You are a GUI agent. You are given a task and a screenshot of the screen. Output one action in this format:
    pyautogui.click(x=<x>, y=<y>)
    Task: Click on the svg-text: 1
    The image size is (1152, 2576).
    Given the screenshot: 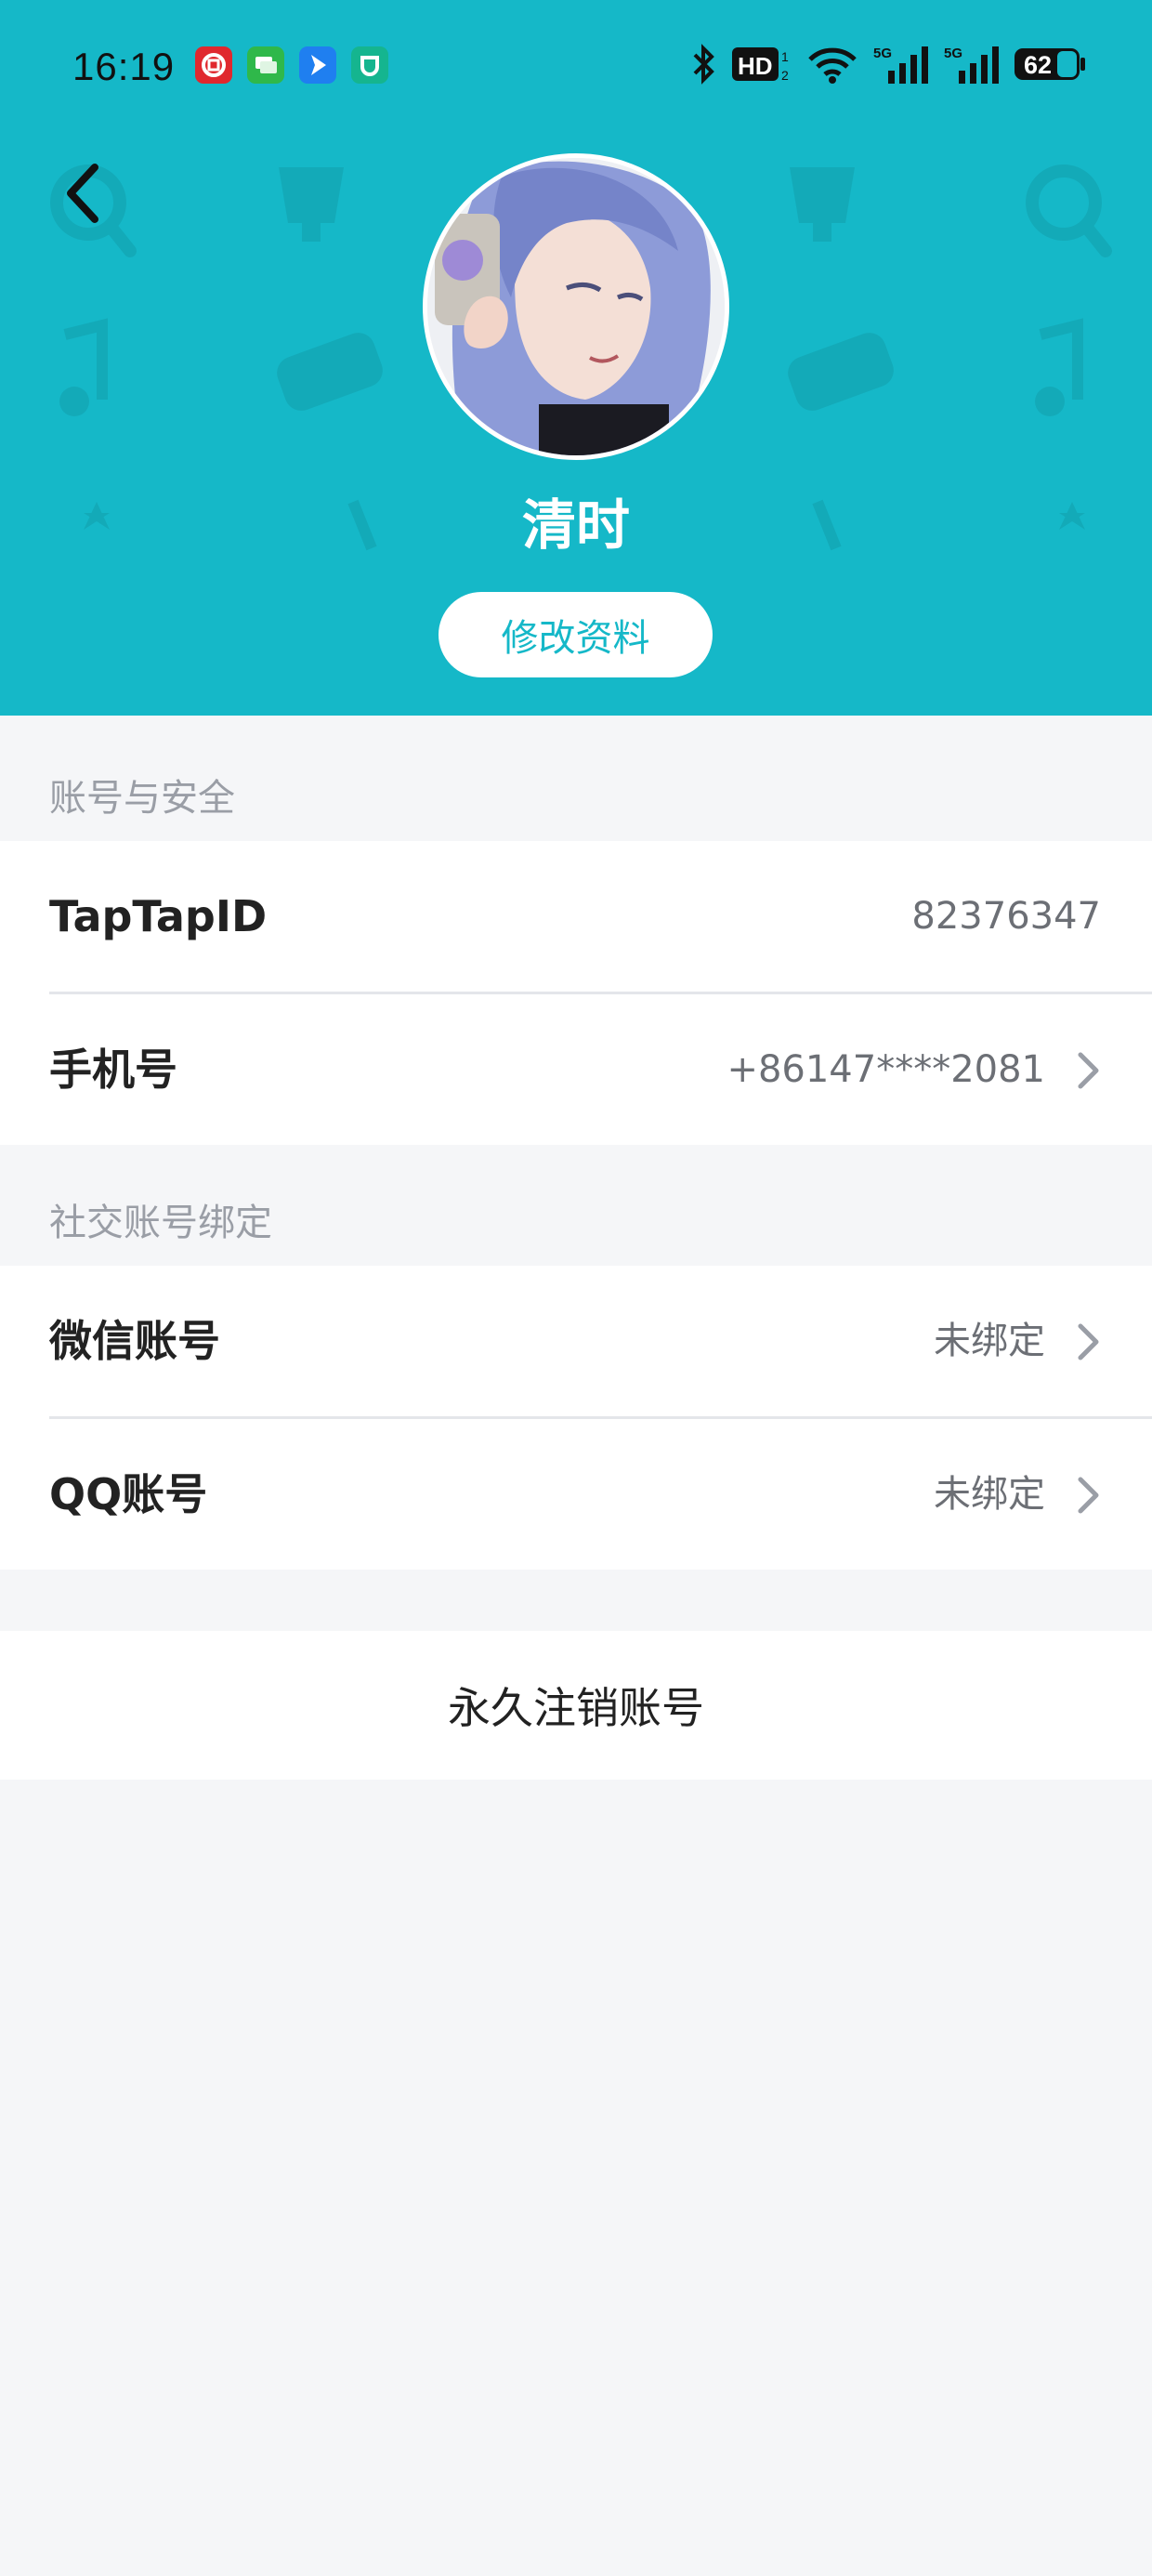 What is the action you would take?
    pyautogui.click(x=785, y=56)
    